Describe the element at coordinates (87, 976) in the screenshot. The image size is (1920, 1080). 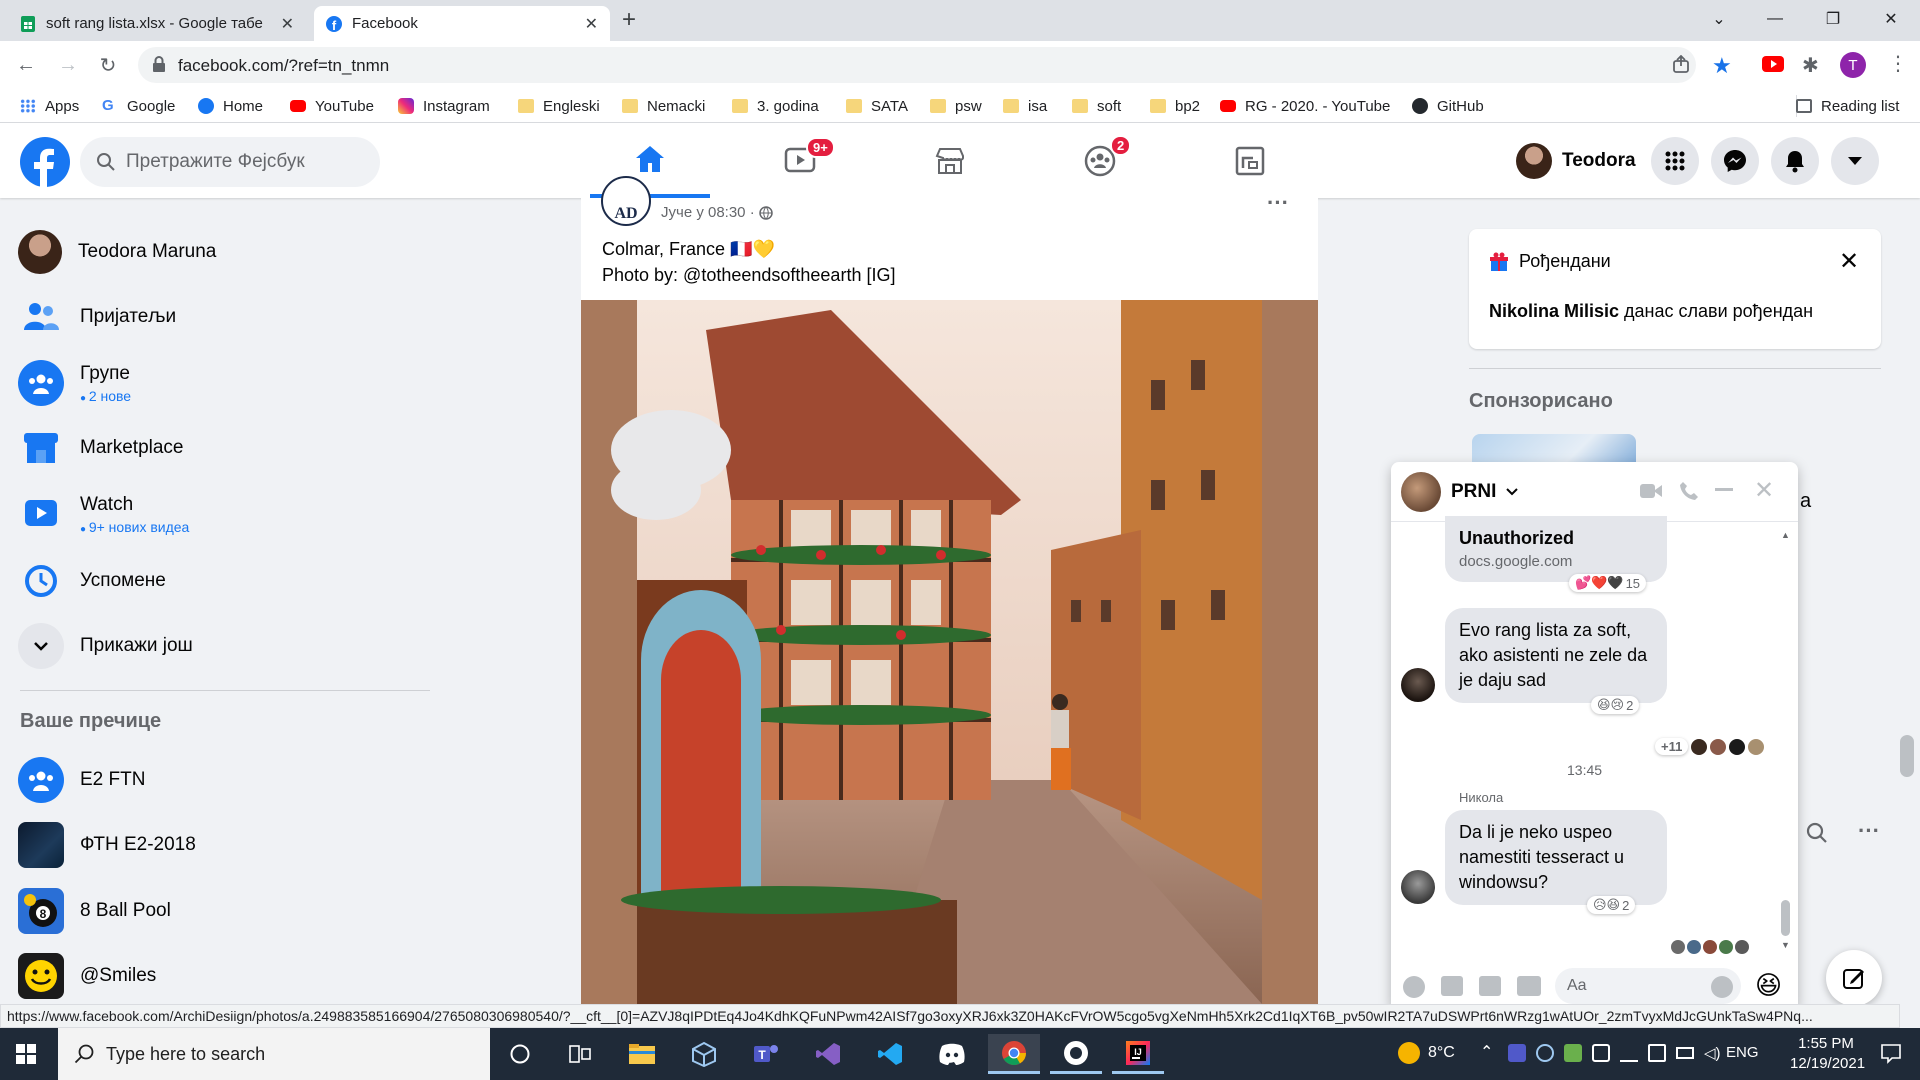
I see `shortcut-smiles: @Smiles` at that location.